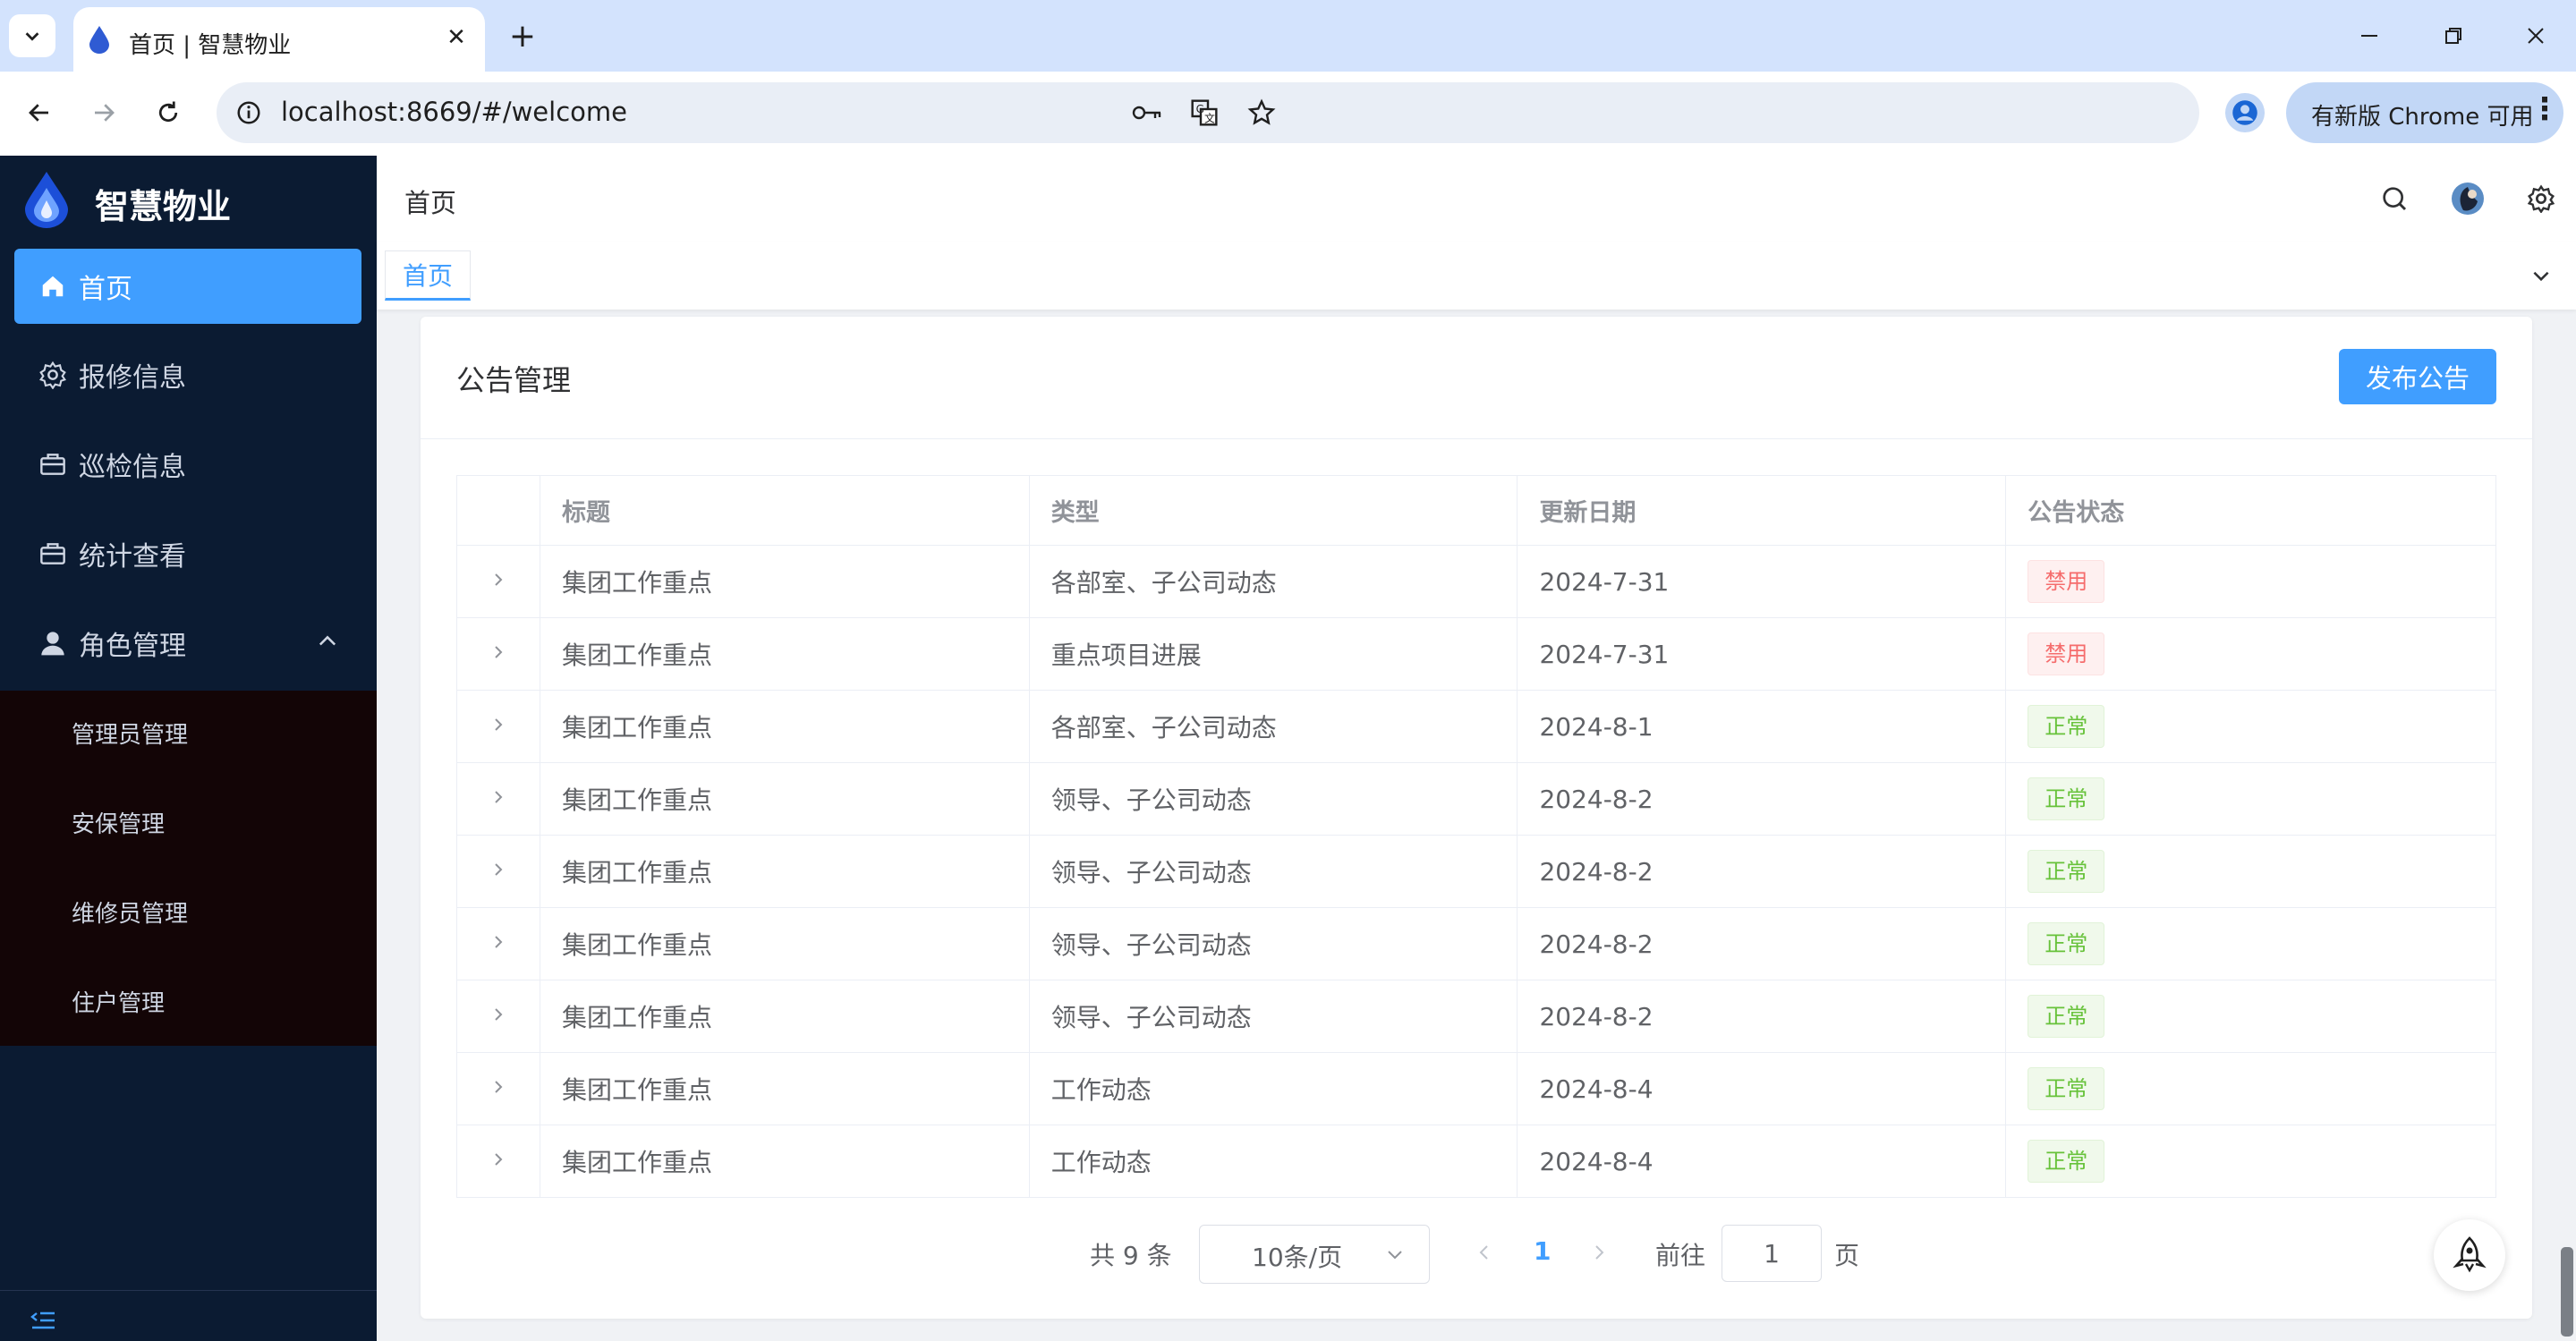 The width and height of the screenshot is (2576, 1341). I want to click on sidebar-subitem-admin: 管理员管理, so click(188, 732).